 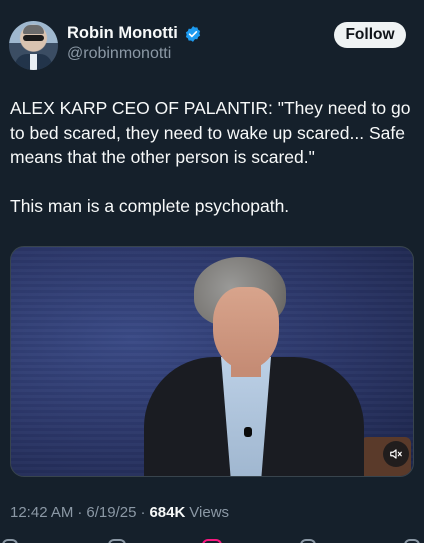 I want to click on author-name-row: Robin Monotti, so click(x=134, y=33).